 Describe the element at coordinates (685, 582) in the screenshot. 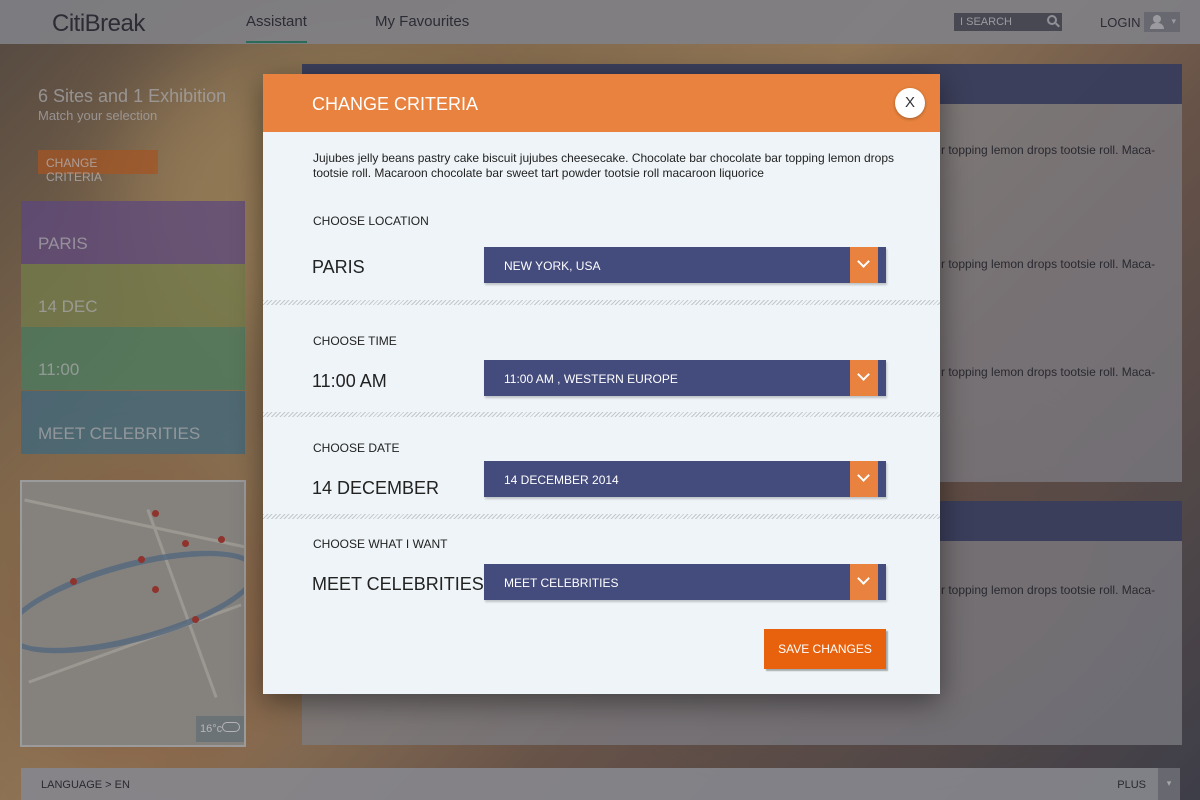

I see `activity-select: MEET CELEBRITIES` at that location.